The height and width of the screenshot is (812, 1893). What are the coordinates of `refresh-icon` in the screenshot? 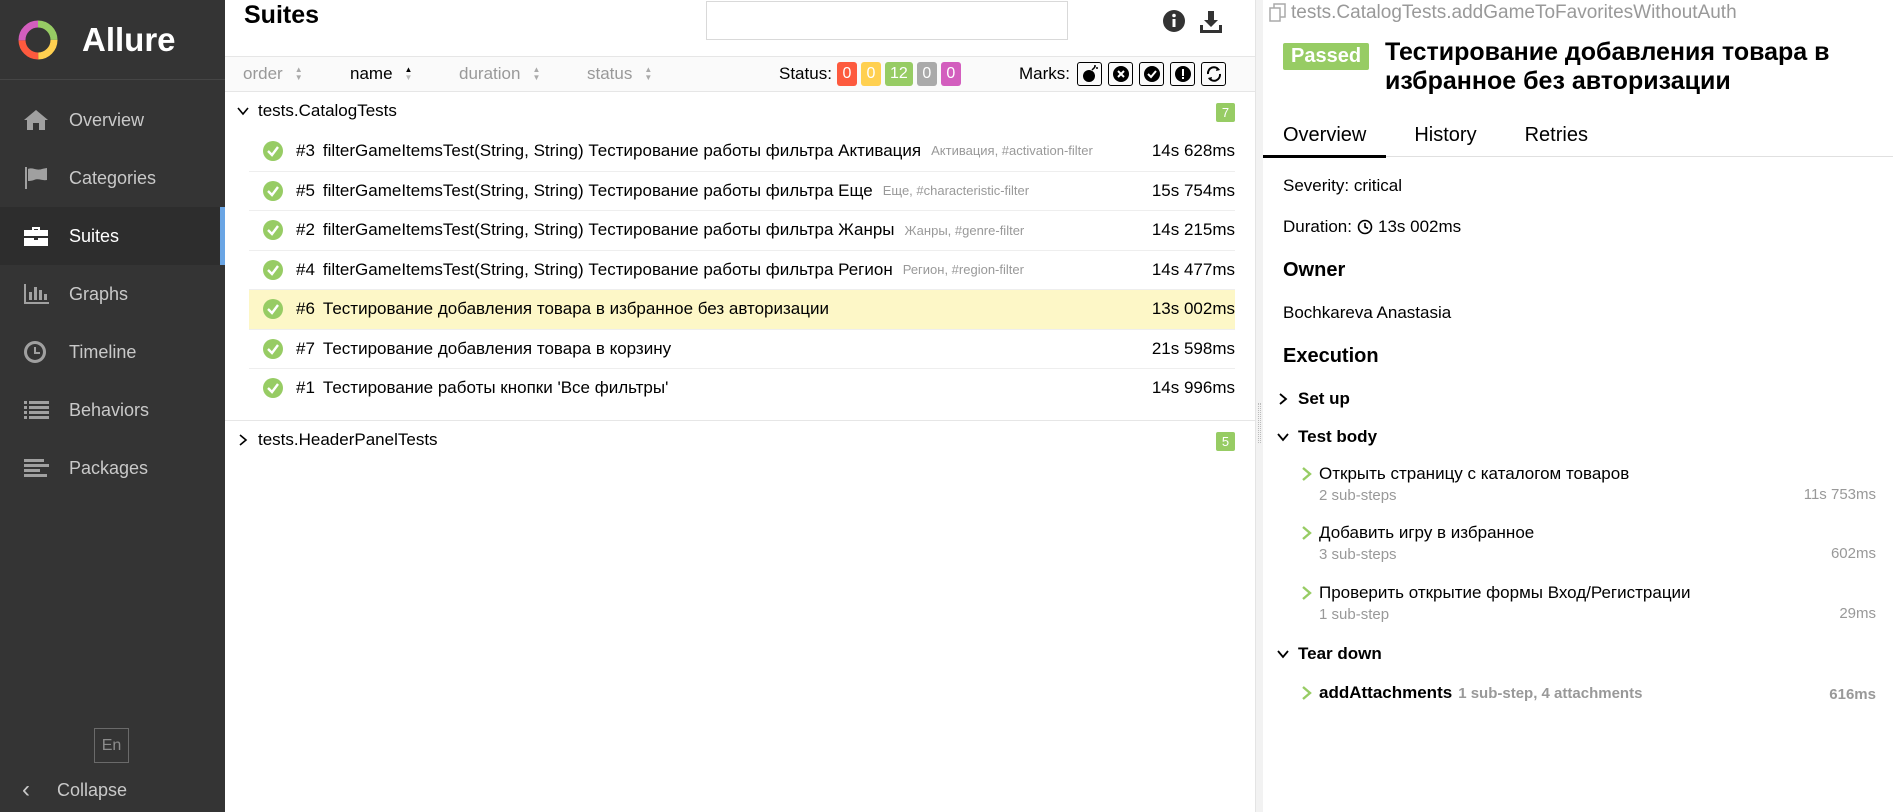 It's located at (1213, 74).